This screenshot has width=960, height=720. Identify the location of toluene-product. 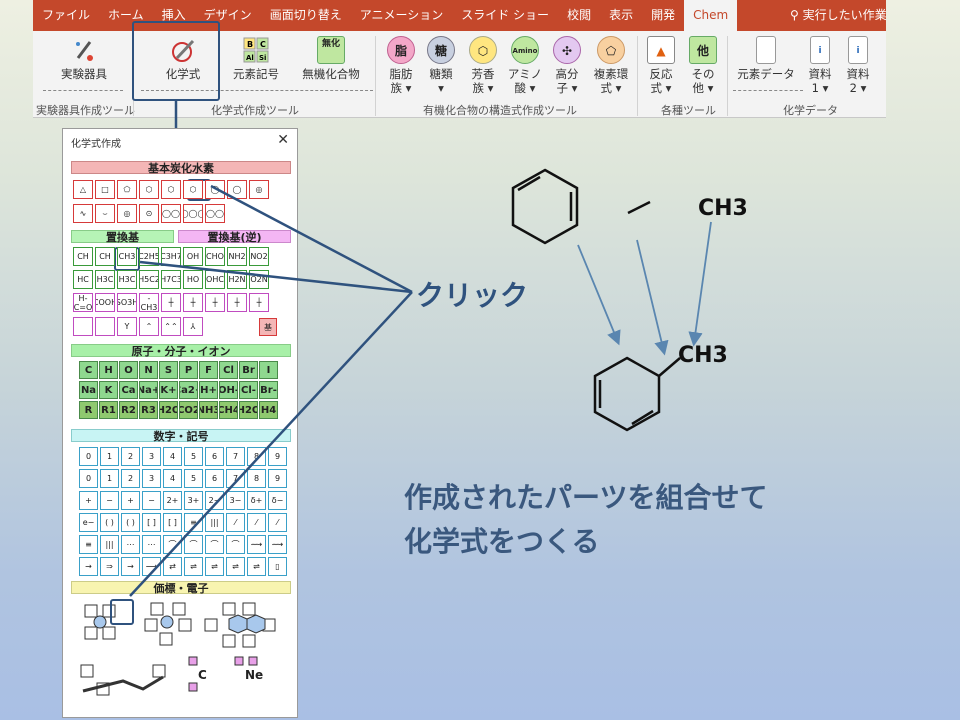
(637, 394).